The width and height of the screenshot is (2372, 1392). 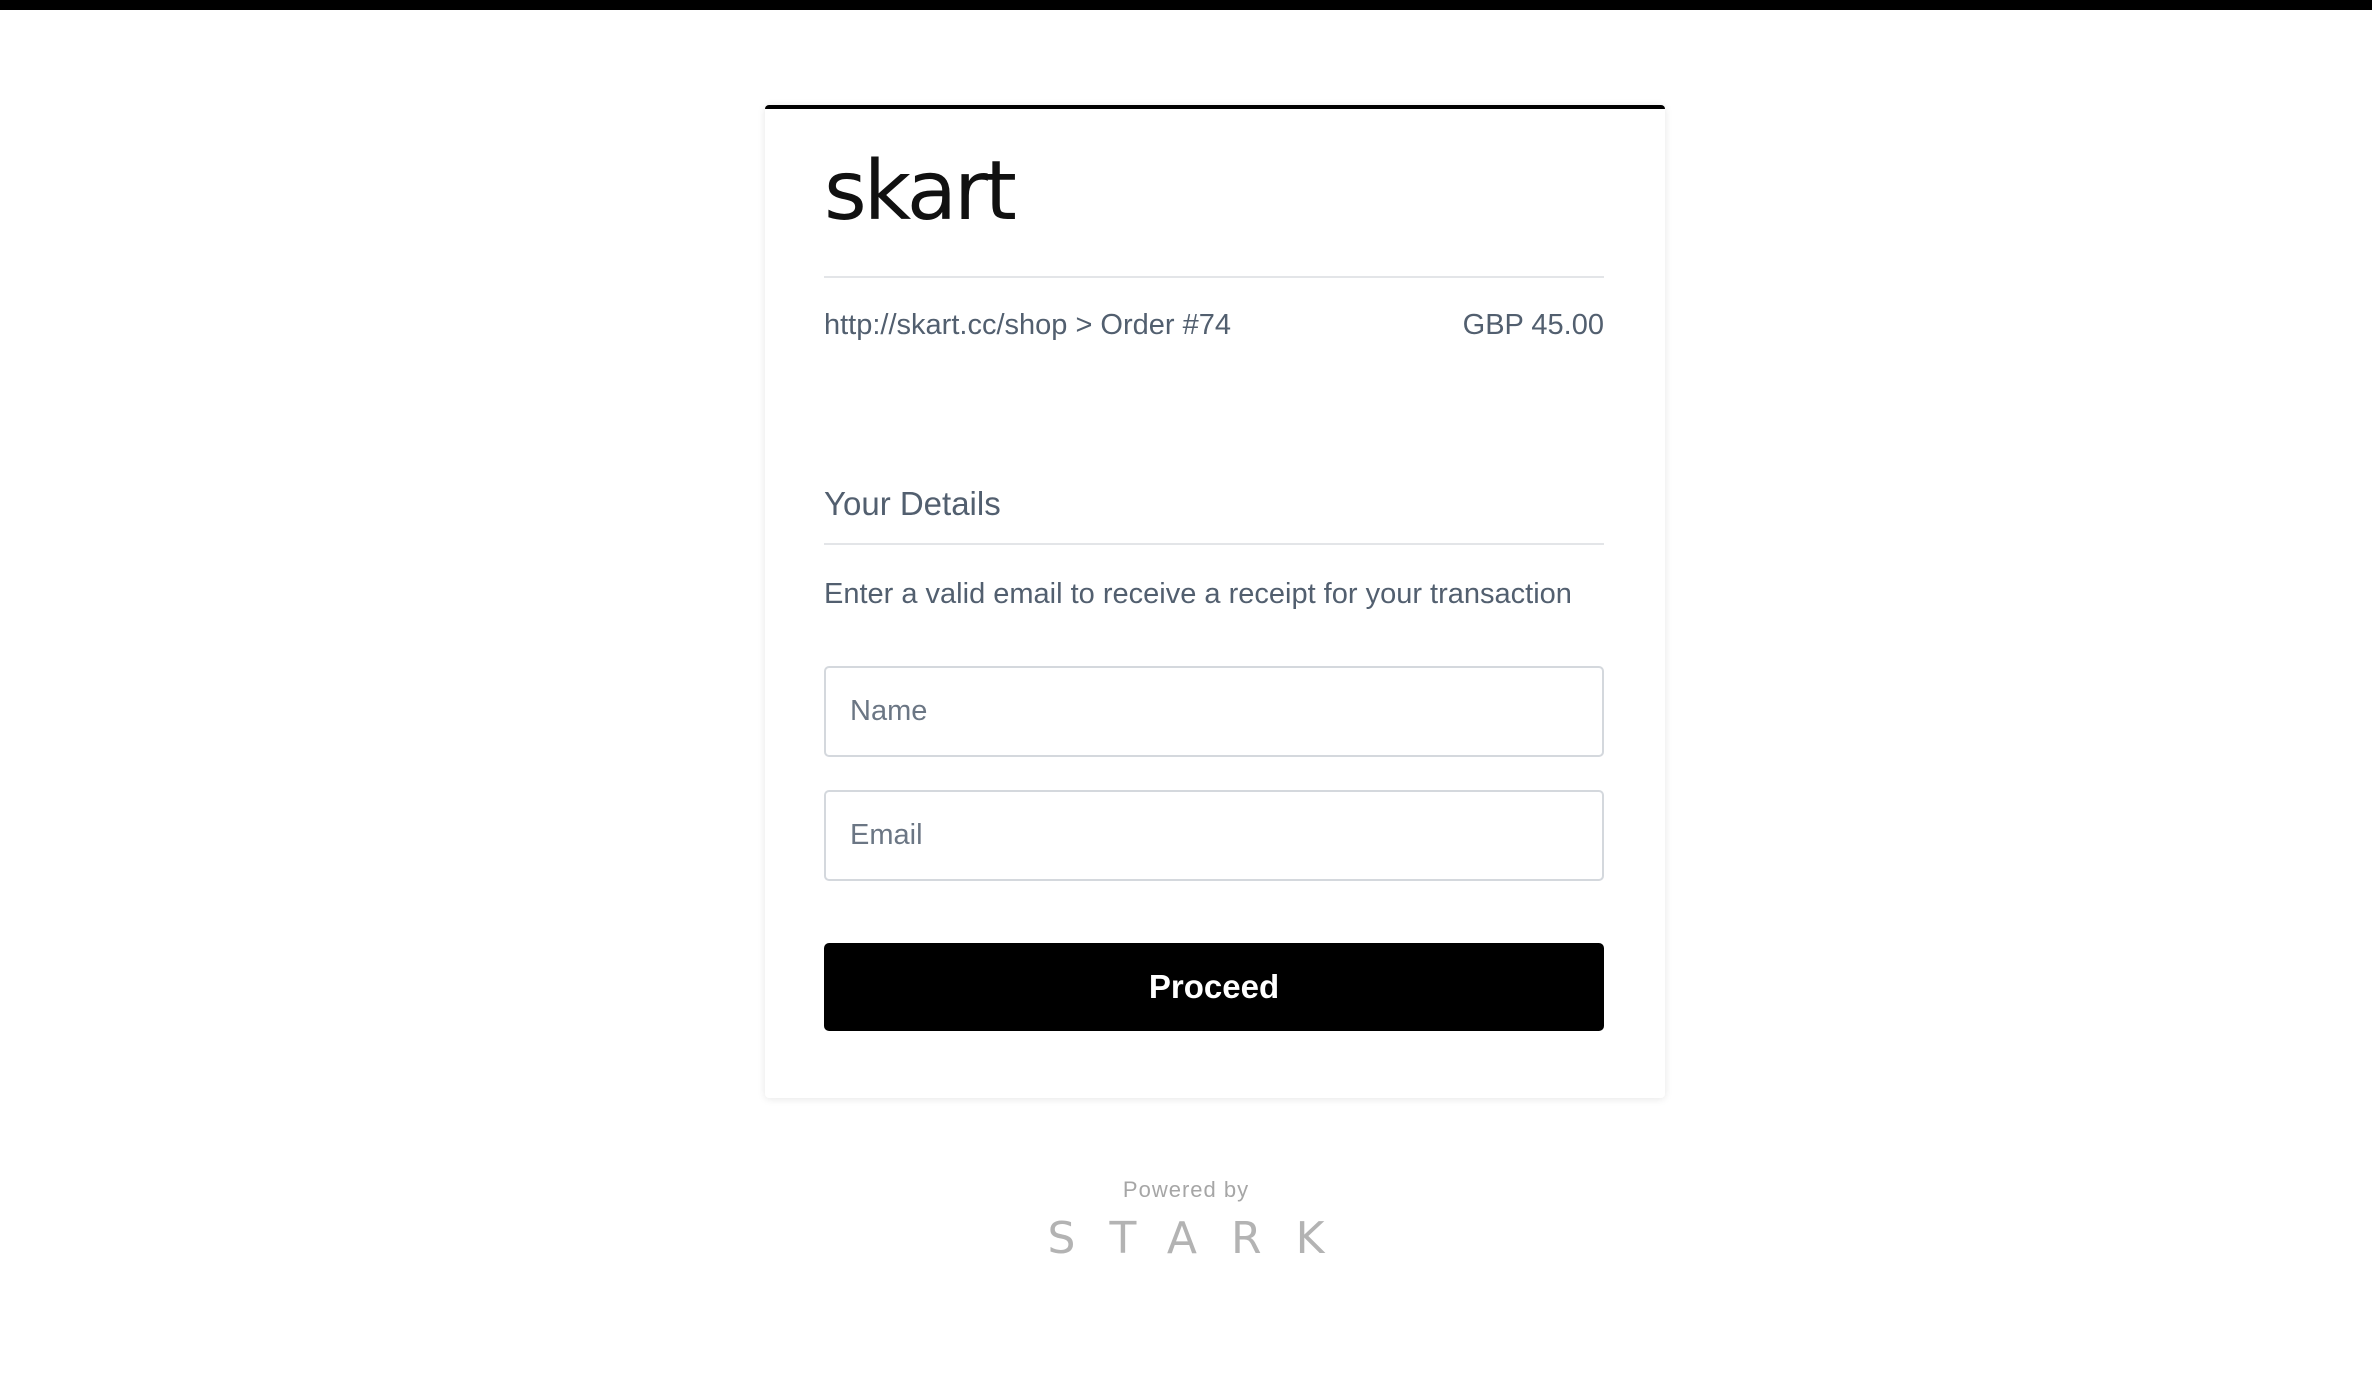 I want to click on order-amount: GBP 45.00, so click(x=1533, y=325).